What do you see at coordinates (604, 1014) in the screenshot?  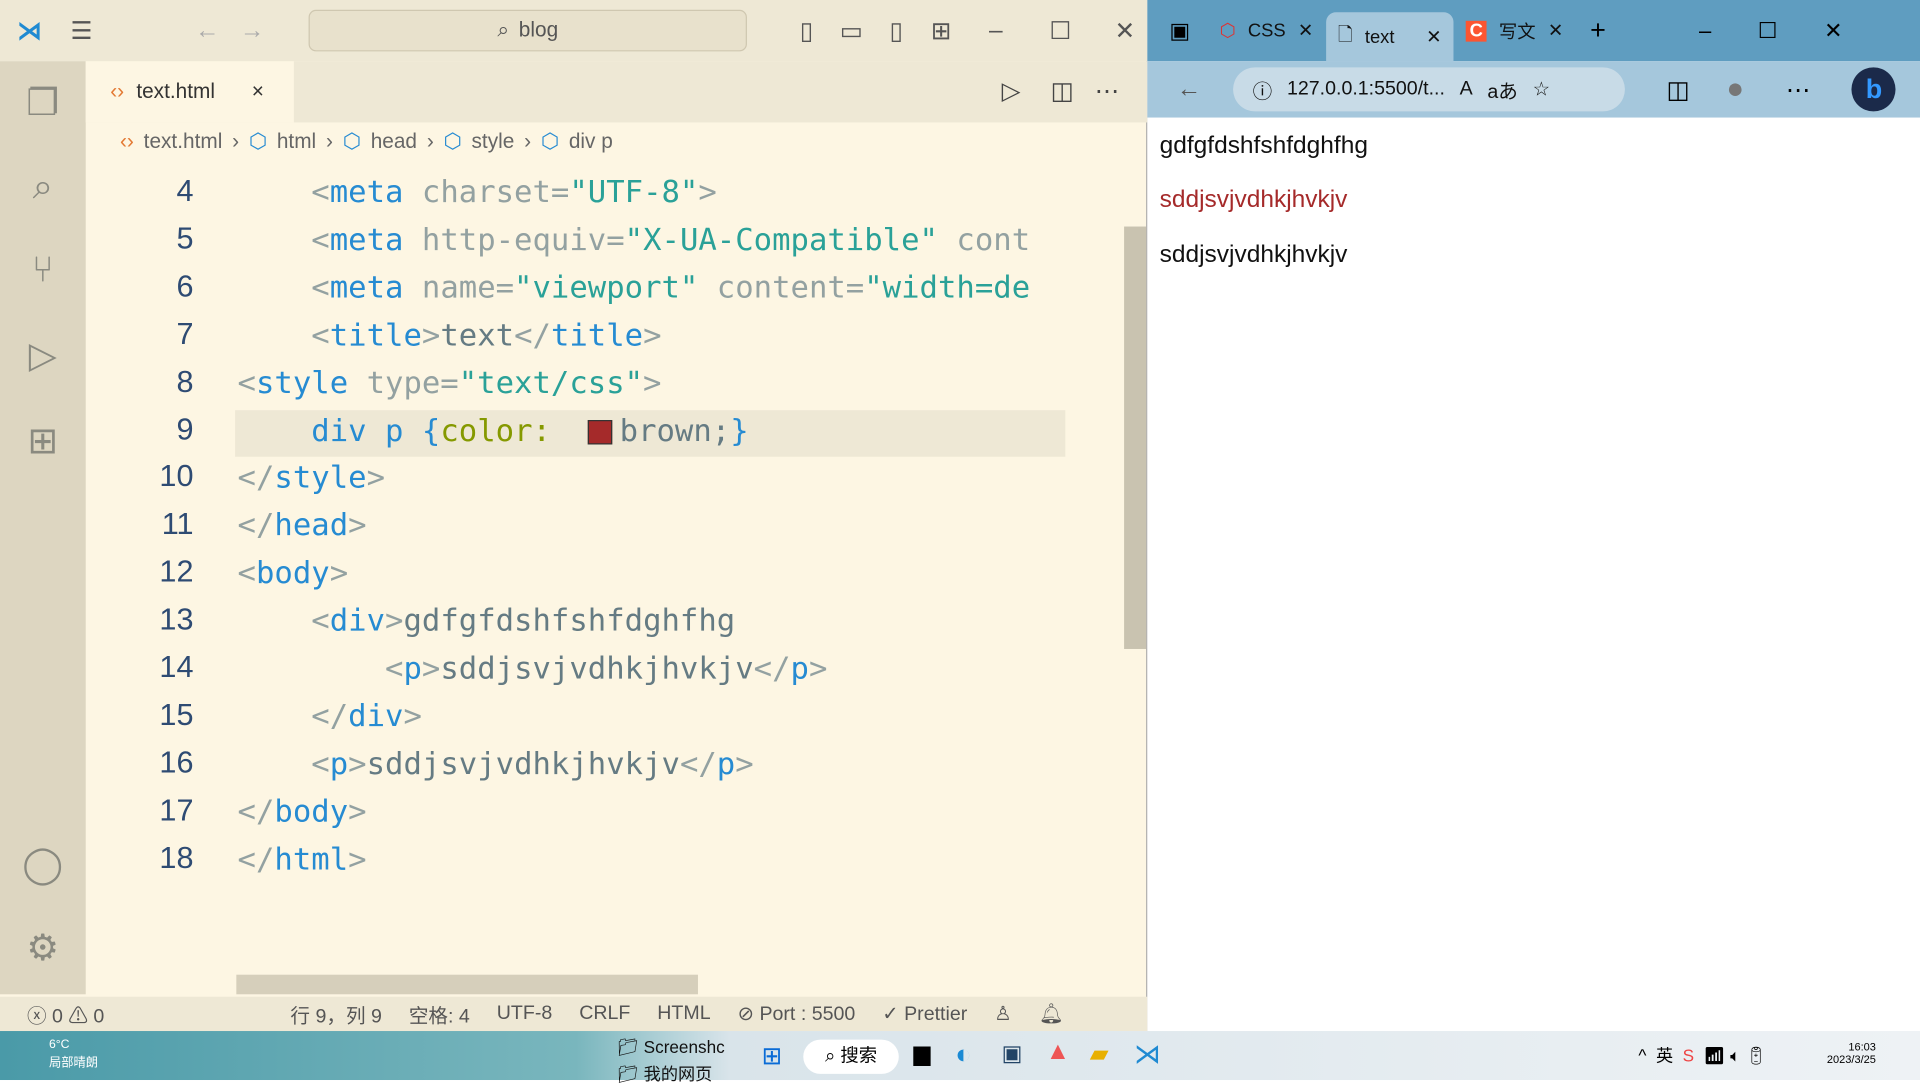 I see `line-ending: CRLF` at bounding box center [604, 1014].